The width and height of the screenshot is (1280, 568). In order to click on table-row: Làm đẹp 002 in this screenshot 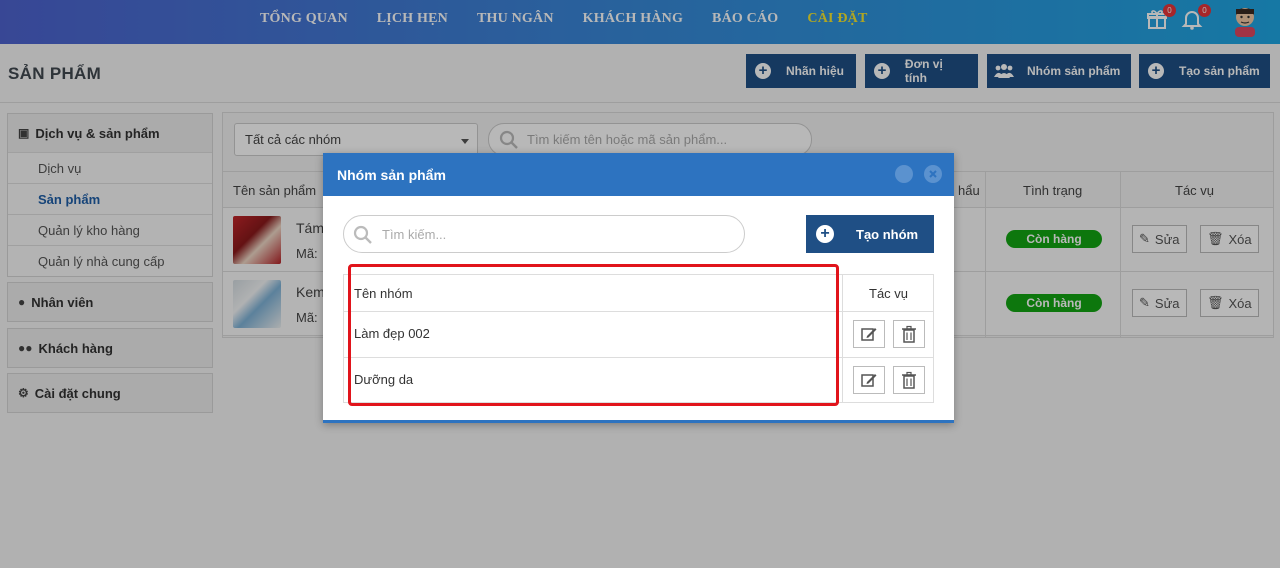, I will do `click(638, 335)`.